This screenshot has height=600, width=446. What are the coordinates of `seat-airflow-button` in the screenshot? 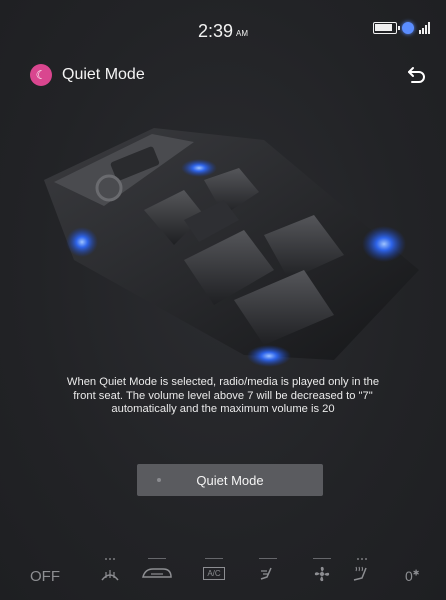 It's located at (268, 578).